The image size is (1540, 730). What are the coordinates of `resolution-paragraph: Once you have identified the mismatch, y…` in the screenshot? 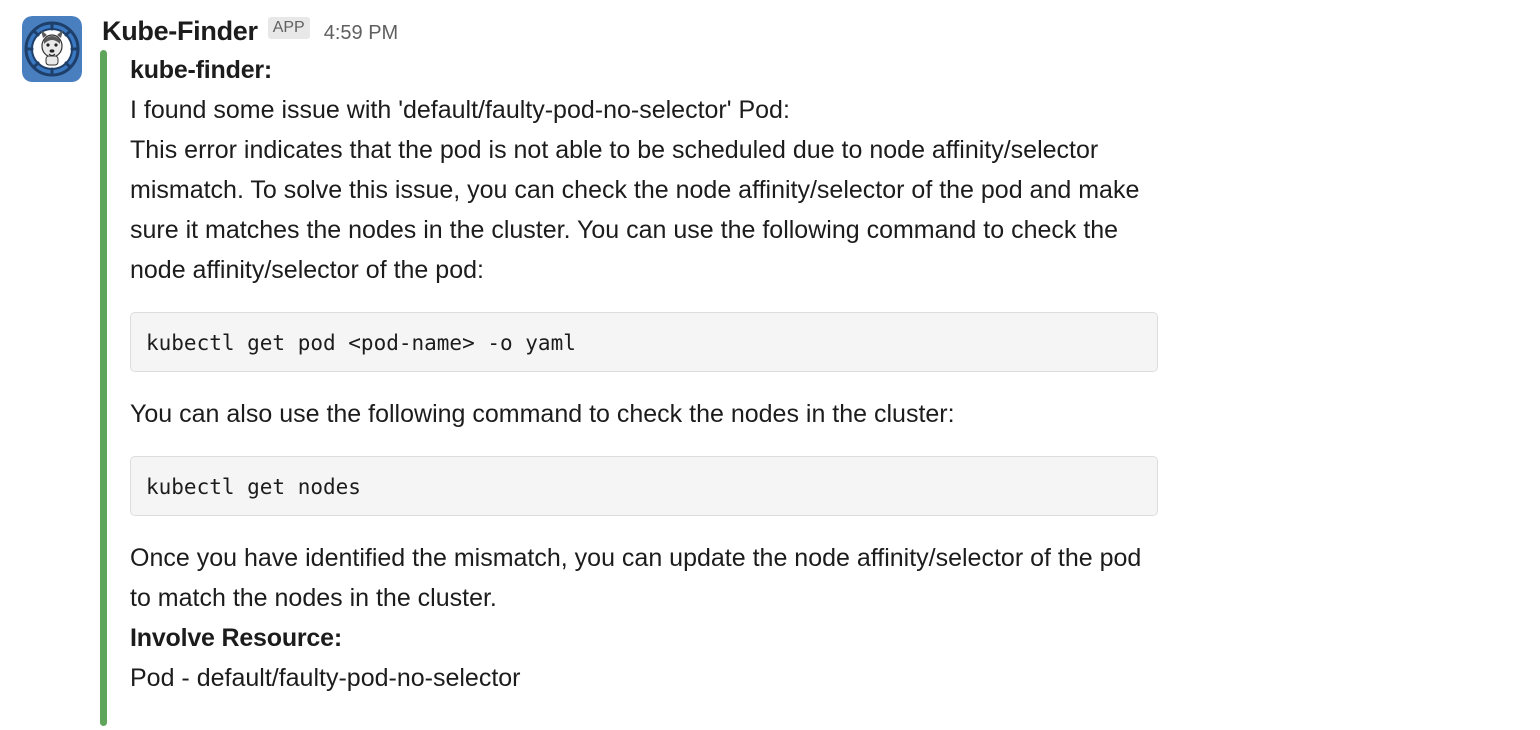 It's located at (636, 578).